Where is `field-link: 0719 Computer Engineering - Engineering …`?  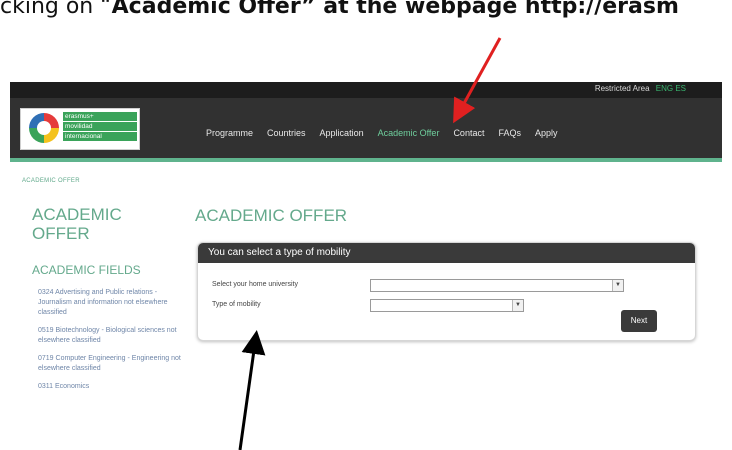 field-link: 0719 Computer Engineering - Engineering … is located at coordinates (113, 364).